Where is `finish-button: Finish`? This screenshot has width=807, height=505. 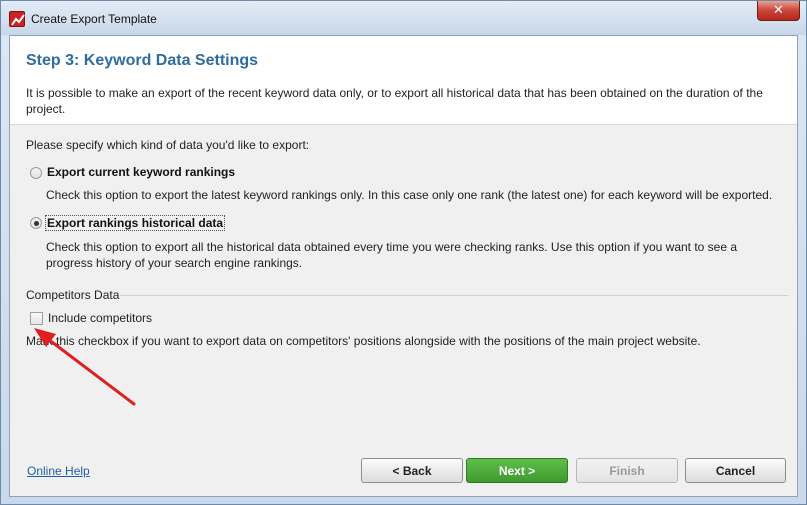
finish-button: Finish is located at coordinates (627, 470).